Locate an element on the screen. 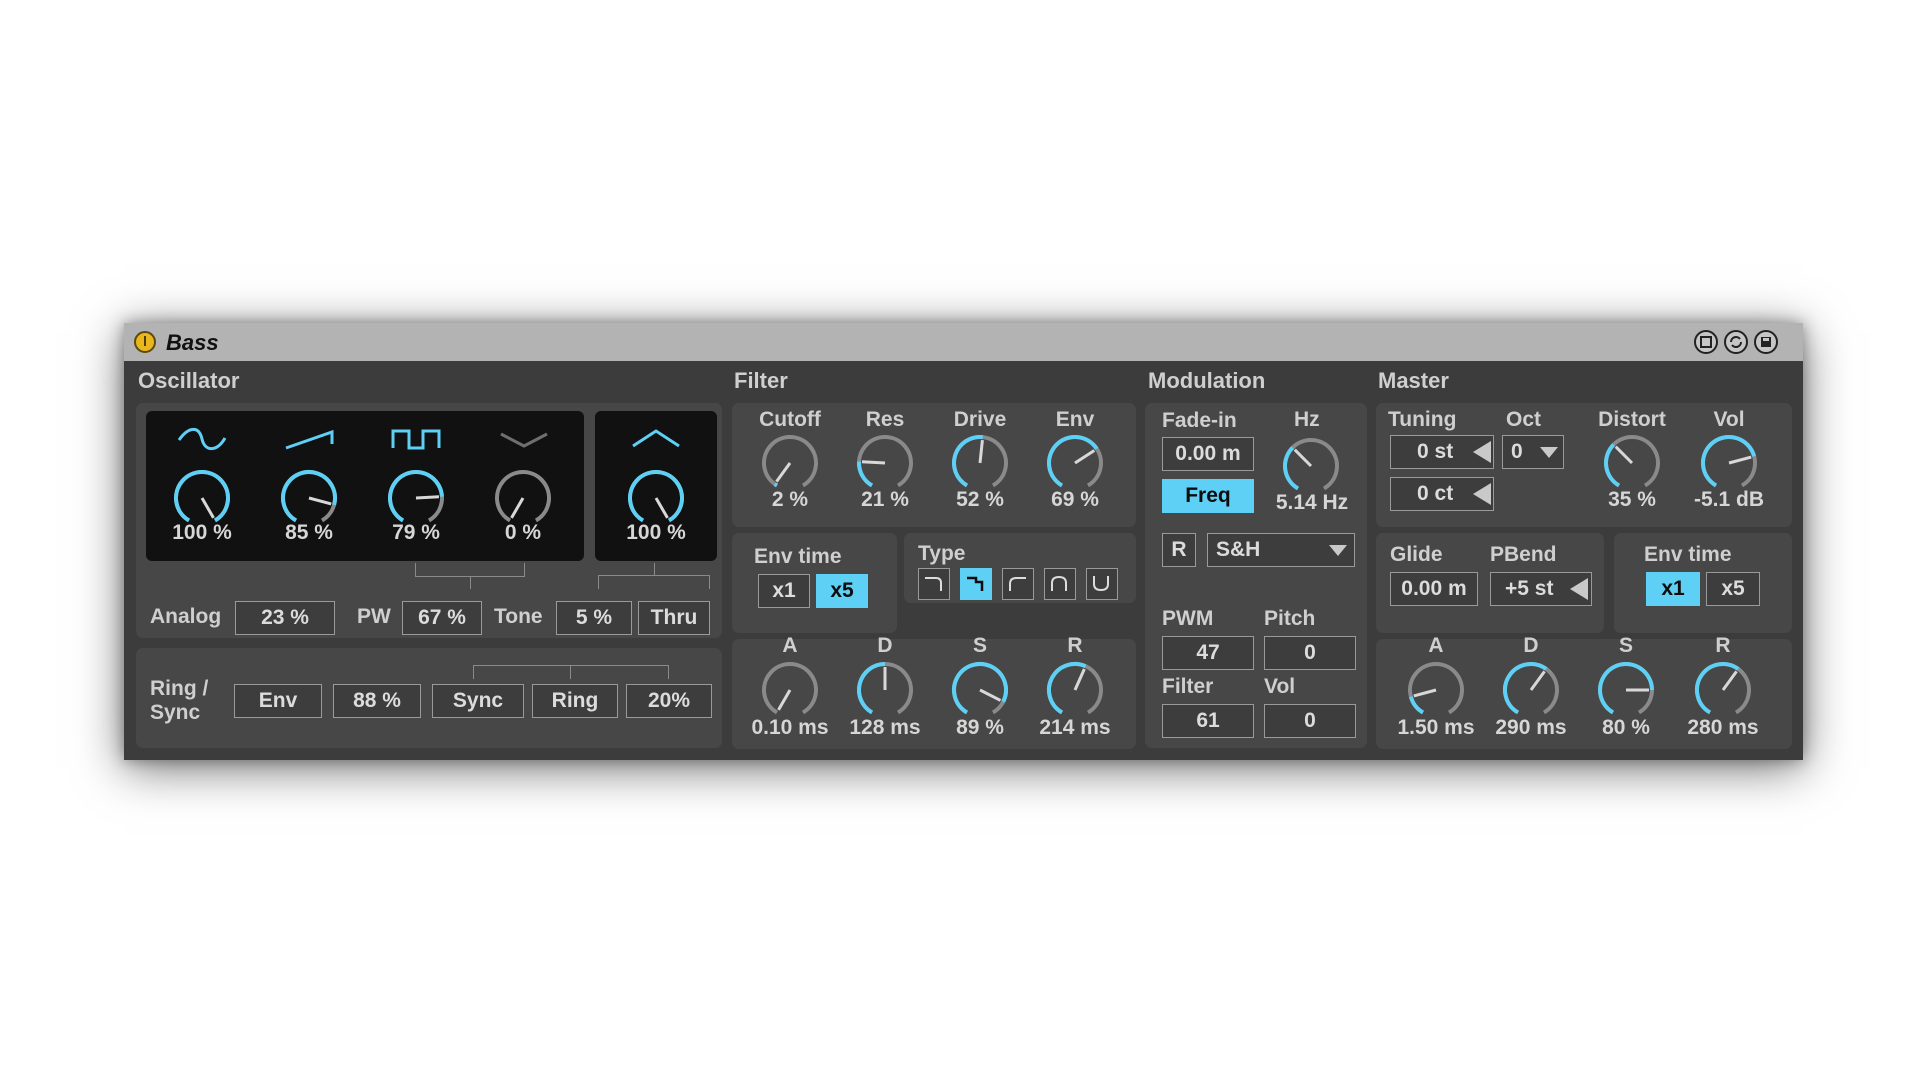 Image resolution: width=1920 pixels, height=1080 pixels. amp-env-d-knob-level-arc is located at coordinates (1525, 688).